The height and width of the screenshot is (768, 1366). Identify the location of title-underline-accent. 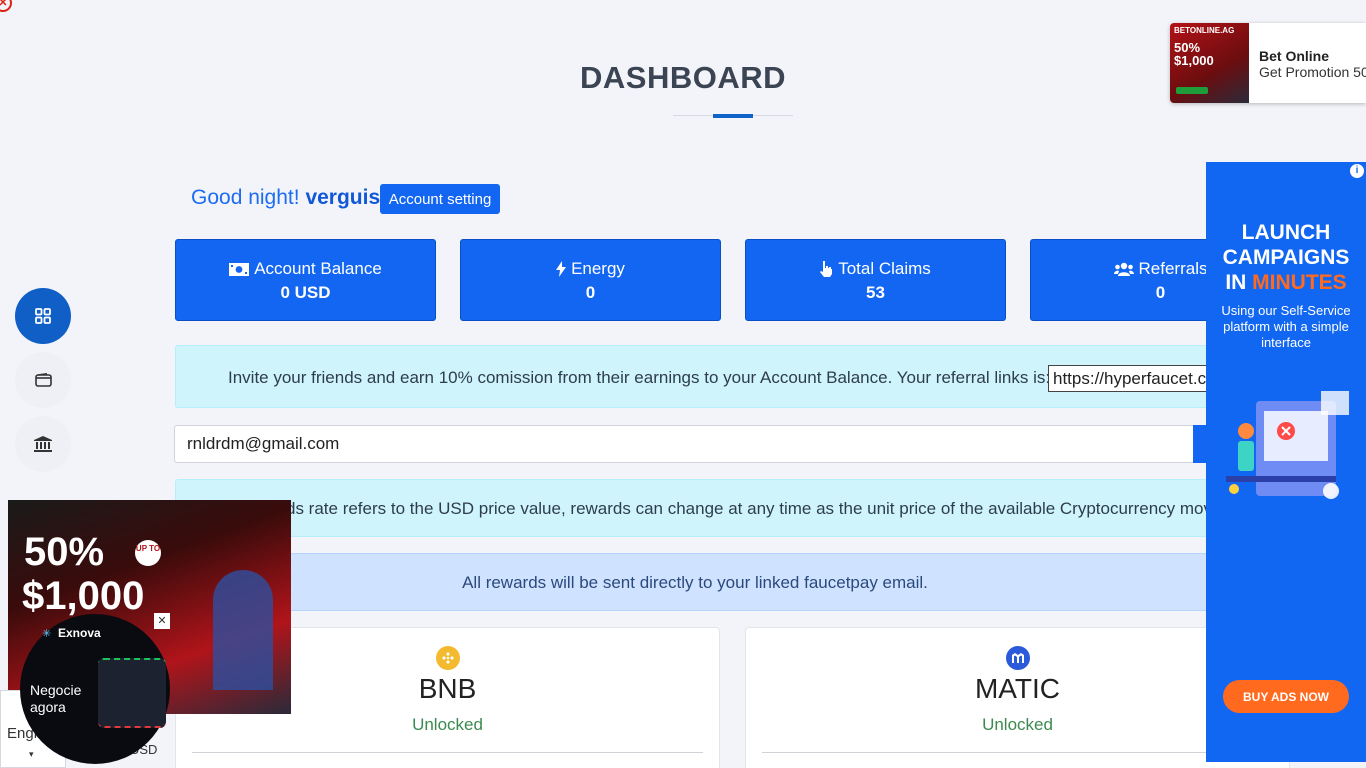
(733, 116).